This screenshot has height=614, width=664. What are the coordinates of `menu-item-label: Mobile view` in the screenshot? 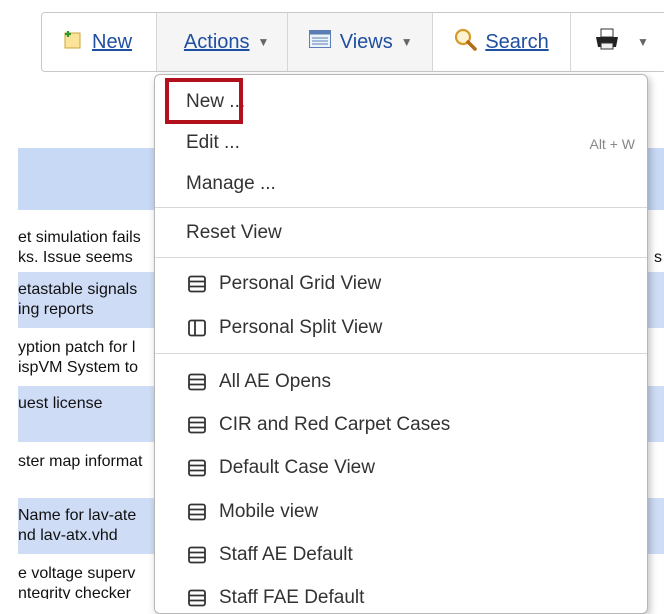 It's located at (269, 511).